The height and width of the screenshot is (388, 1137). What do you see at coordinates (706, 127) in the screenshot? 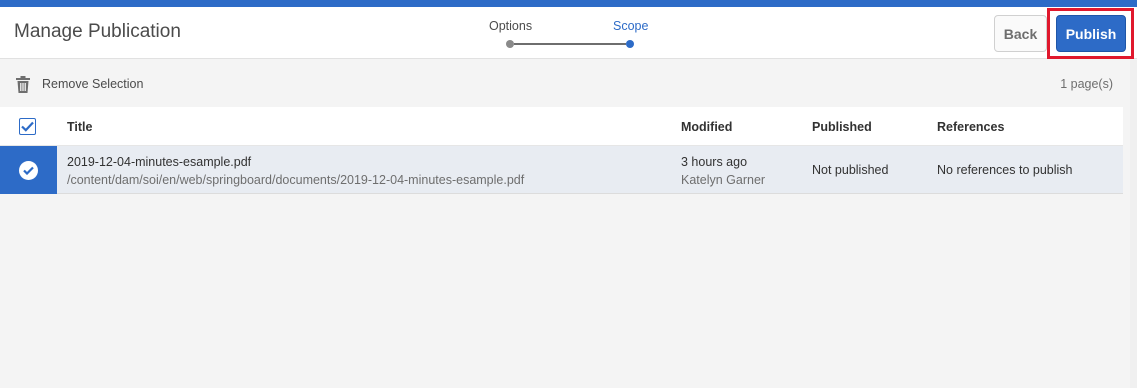
I see `column-header-modified: Modified` at bounding box center [706, 127].